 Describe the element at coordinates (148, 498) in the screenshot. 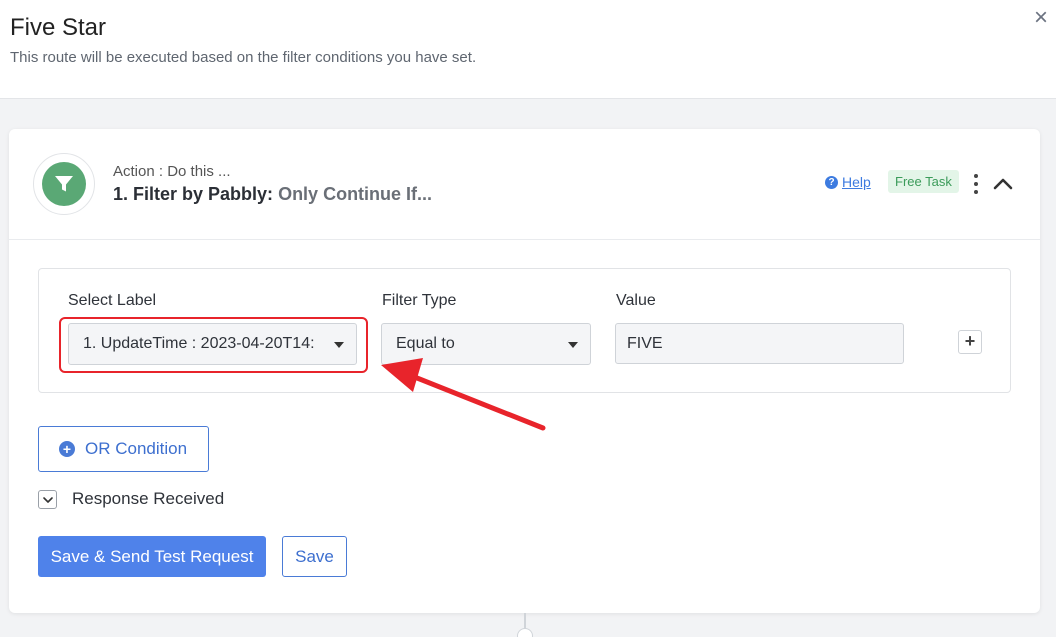

I see `response-received-label: Response Received` at that location.